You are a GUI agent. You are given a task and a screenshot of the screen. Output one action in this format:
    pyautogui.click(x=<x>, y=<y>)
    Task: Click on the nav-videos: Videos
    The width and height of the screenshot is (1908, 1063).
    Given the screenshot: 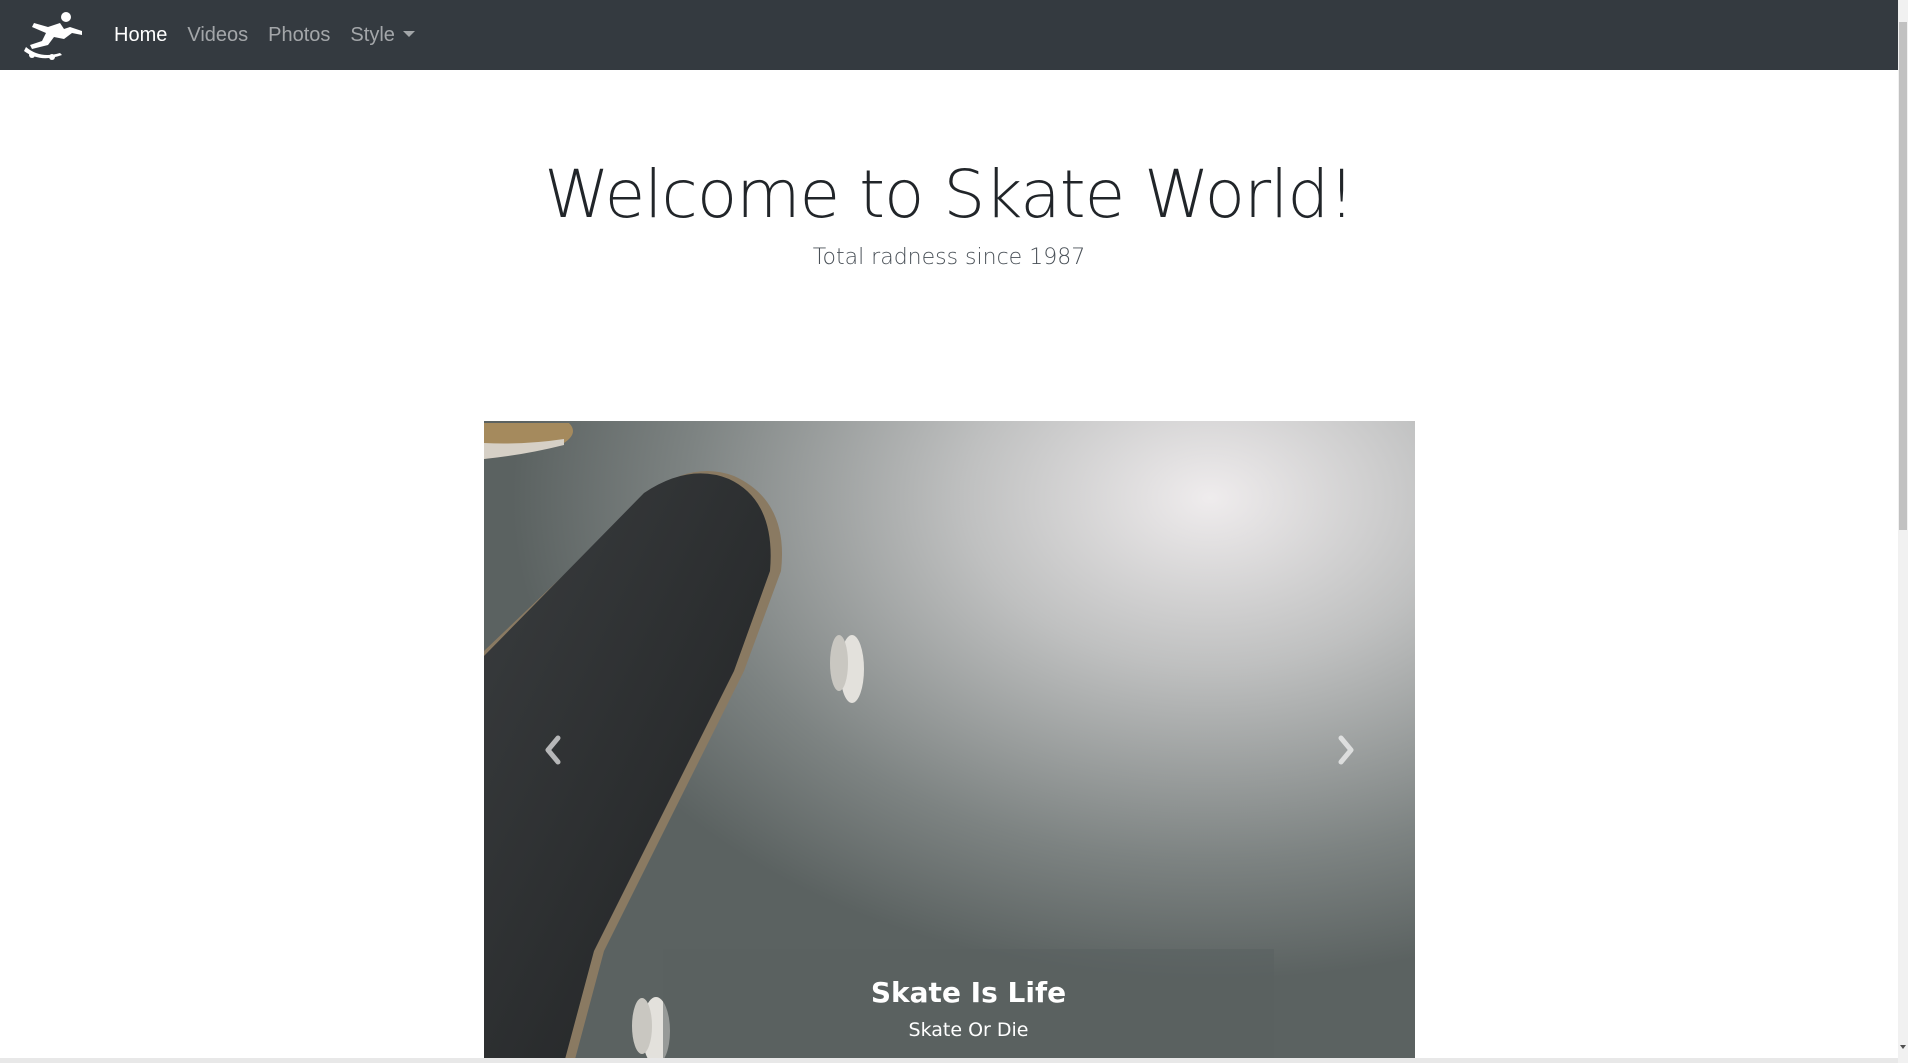 What is the action you would take?
    pyautogui.click(x=217, y=35)
    